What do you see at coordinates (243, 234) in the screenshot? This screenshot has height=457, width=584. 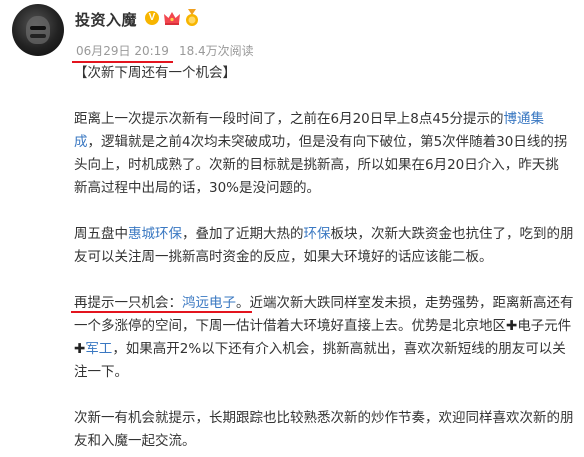 I see `paragraph-2-text-b: ，叠加了近期大热的` at bounding box center [243, 234].